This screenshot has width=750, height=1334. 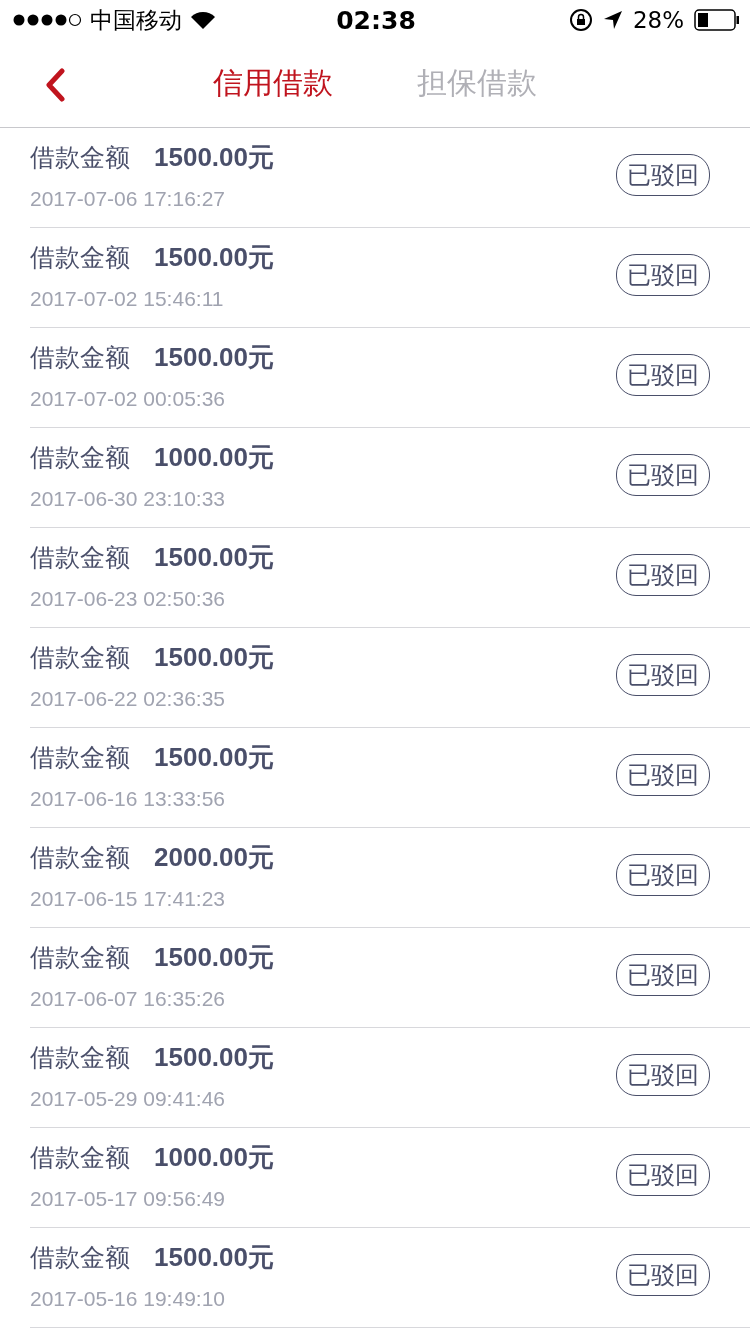 What do you see at coordinates (128, 499) in the screenshot?
I see `loan-date: 2017-06-30 23:10:33` at bounding box center [128, 499].